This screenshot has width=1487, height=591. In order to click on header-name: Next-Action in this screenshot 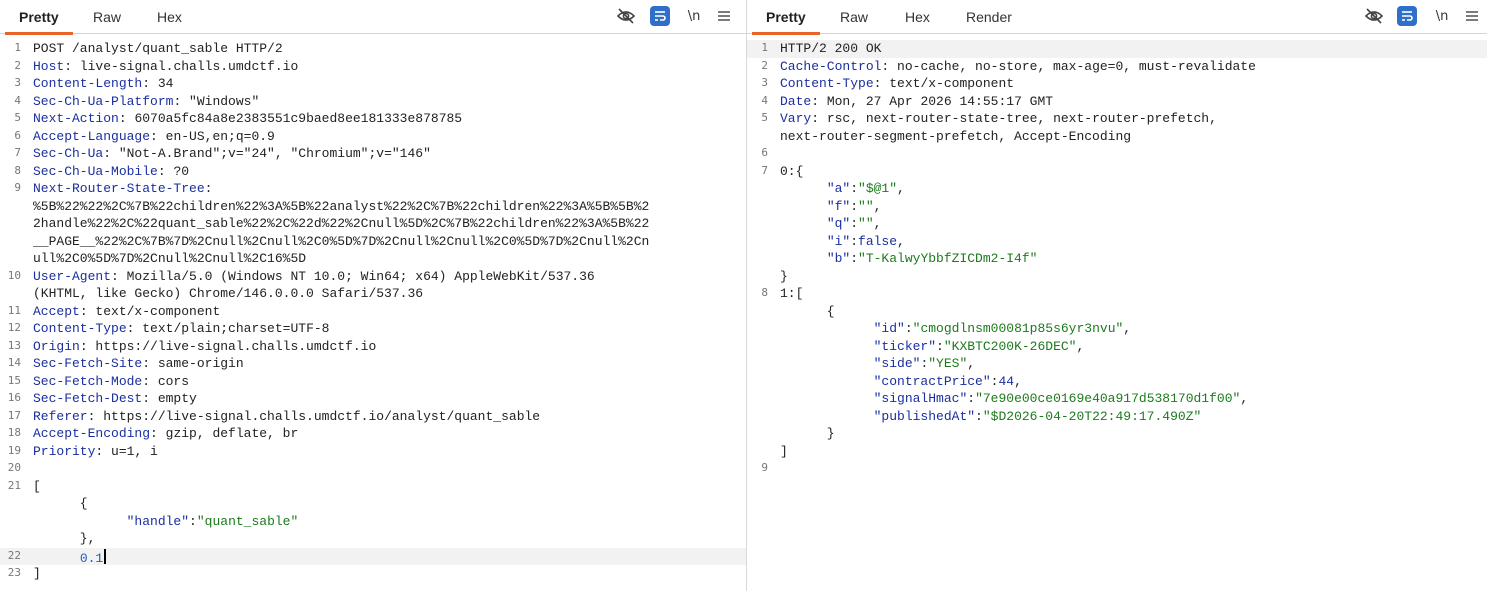, I will do `click(76, 118)`.